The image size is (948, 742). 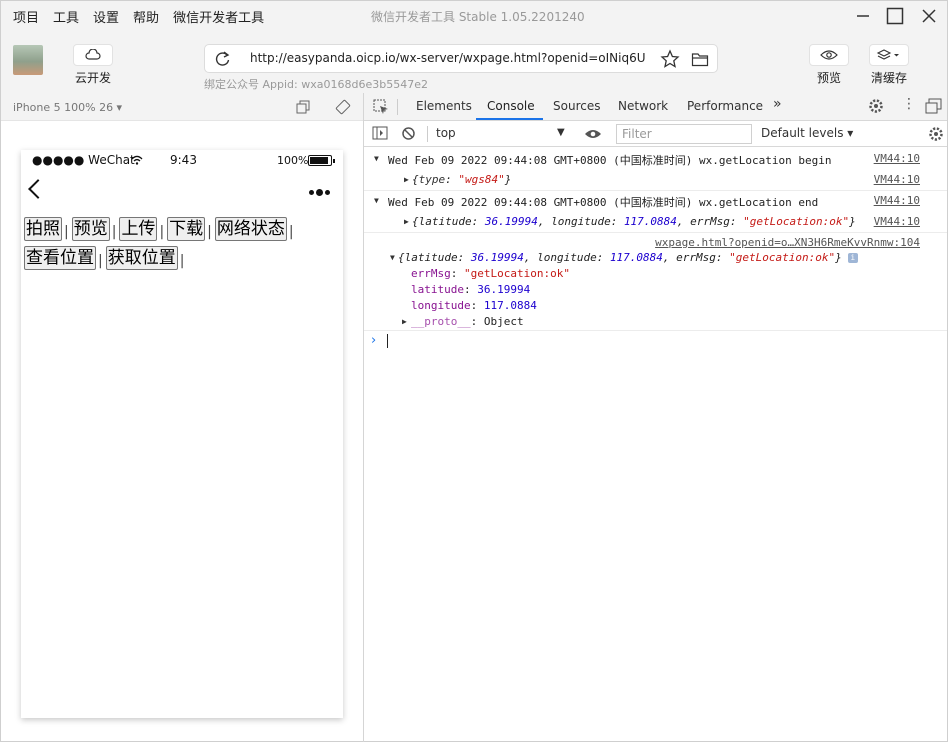 What do you see at coordinates (887, 54) in the screenshot?
I see `layers-icon` at bounding box center [887, 54].